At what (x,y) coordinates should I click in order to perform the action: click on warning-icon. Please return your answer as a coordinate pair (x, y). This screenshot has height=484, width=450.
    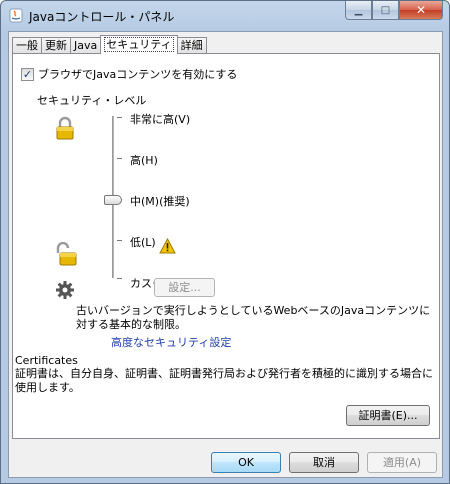
    Looking at the image, I should click on (167, 246).